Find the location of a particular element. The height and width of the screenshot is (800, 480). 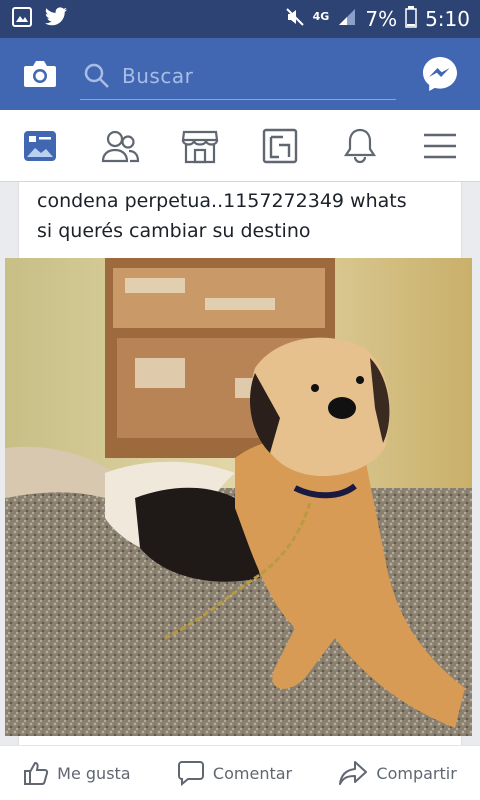

nav-menu is located at coordinates (440, 146).